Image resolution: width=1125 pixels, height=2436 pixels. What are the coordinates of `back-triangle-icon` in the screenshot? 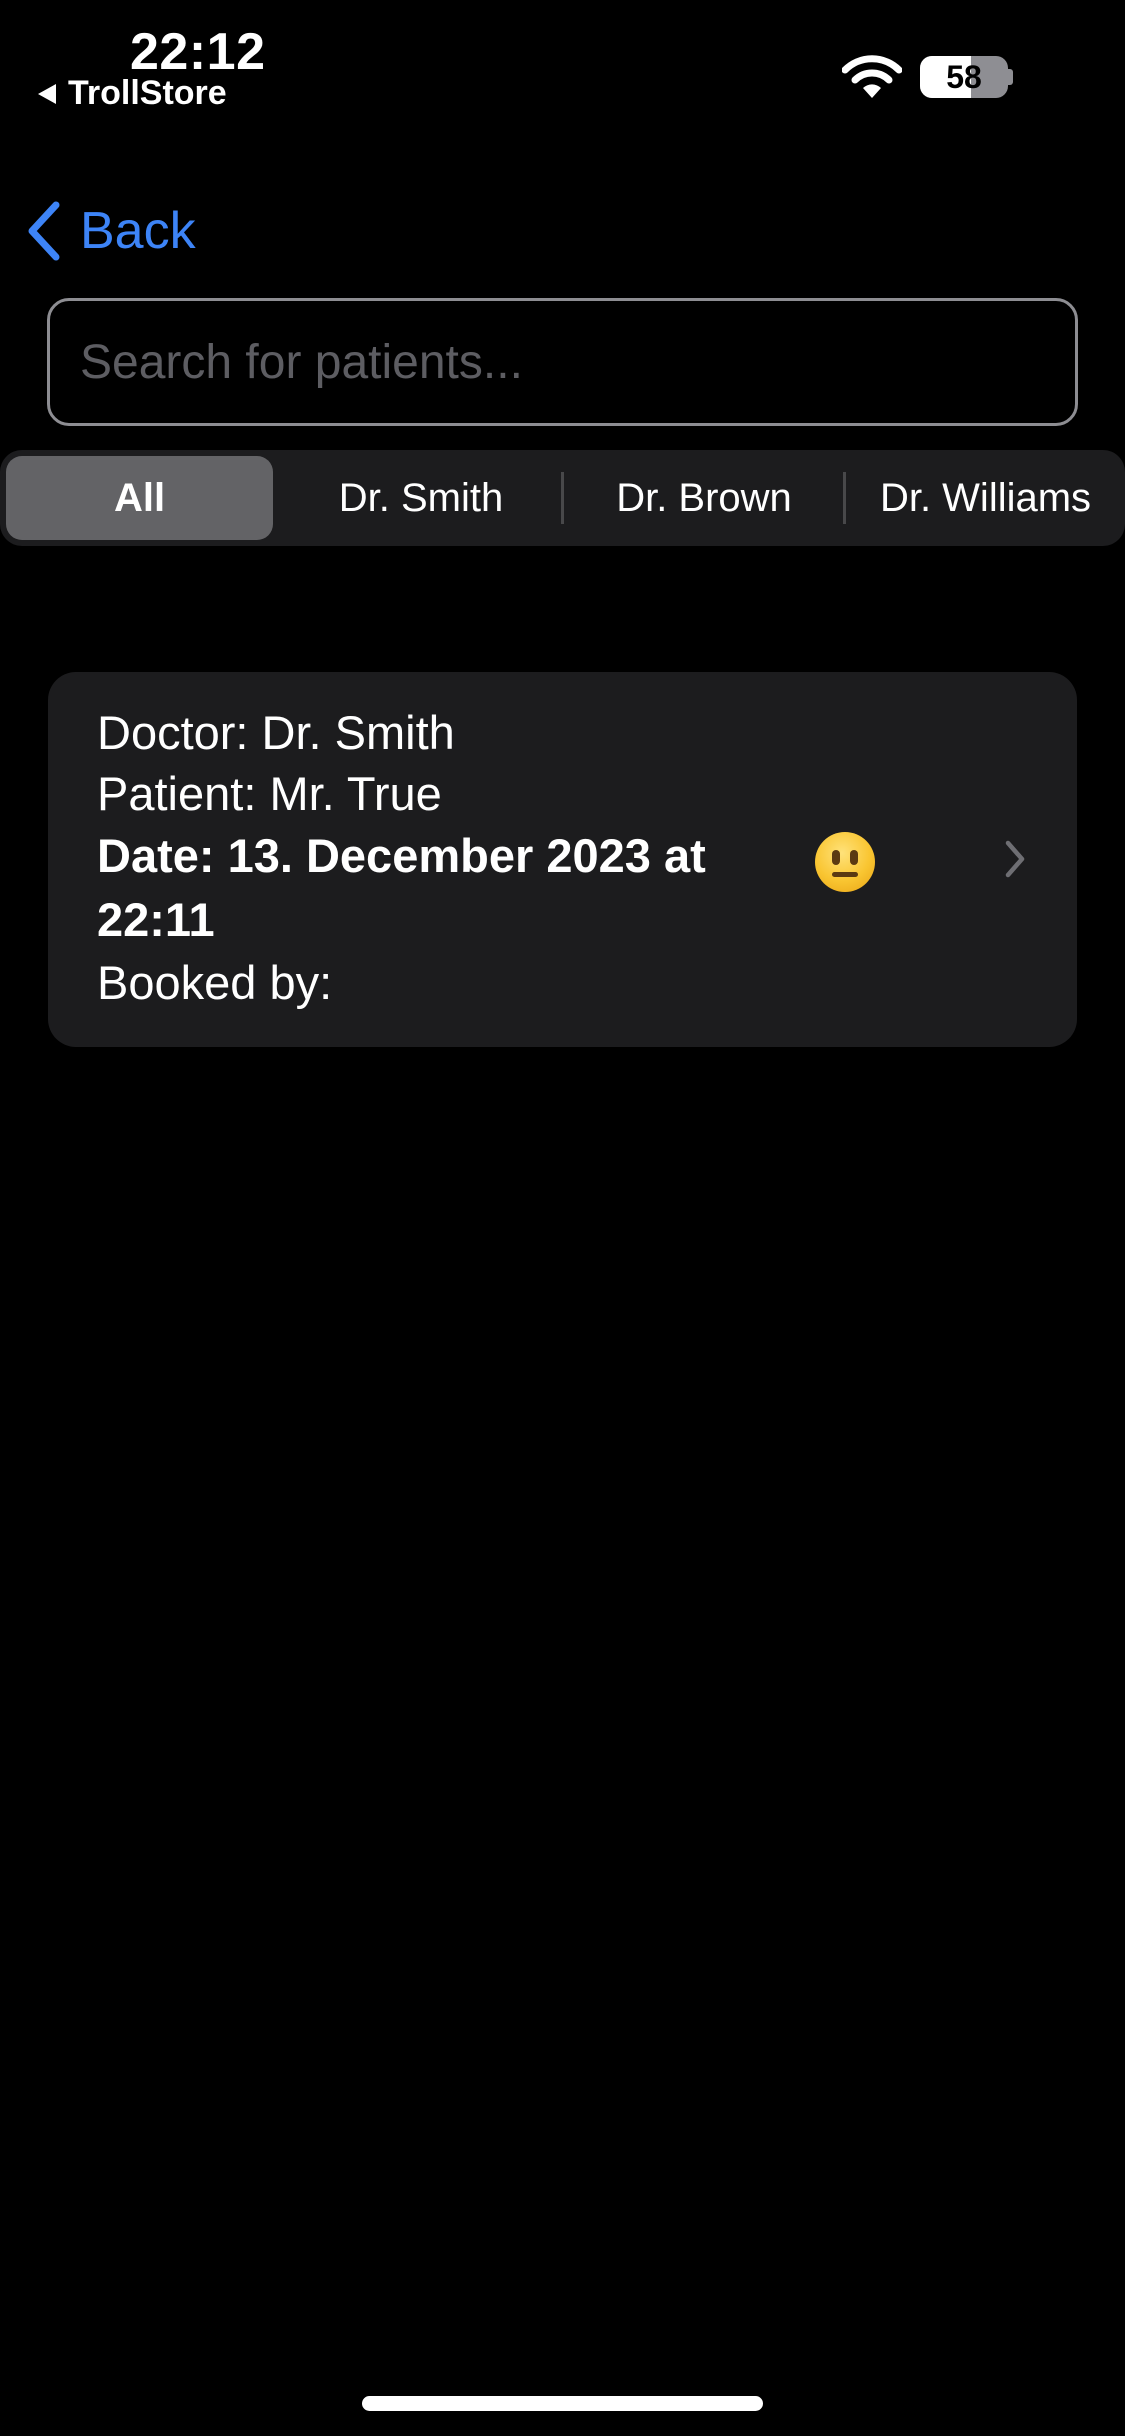 It's located at (47, 93).